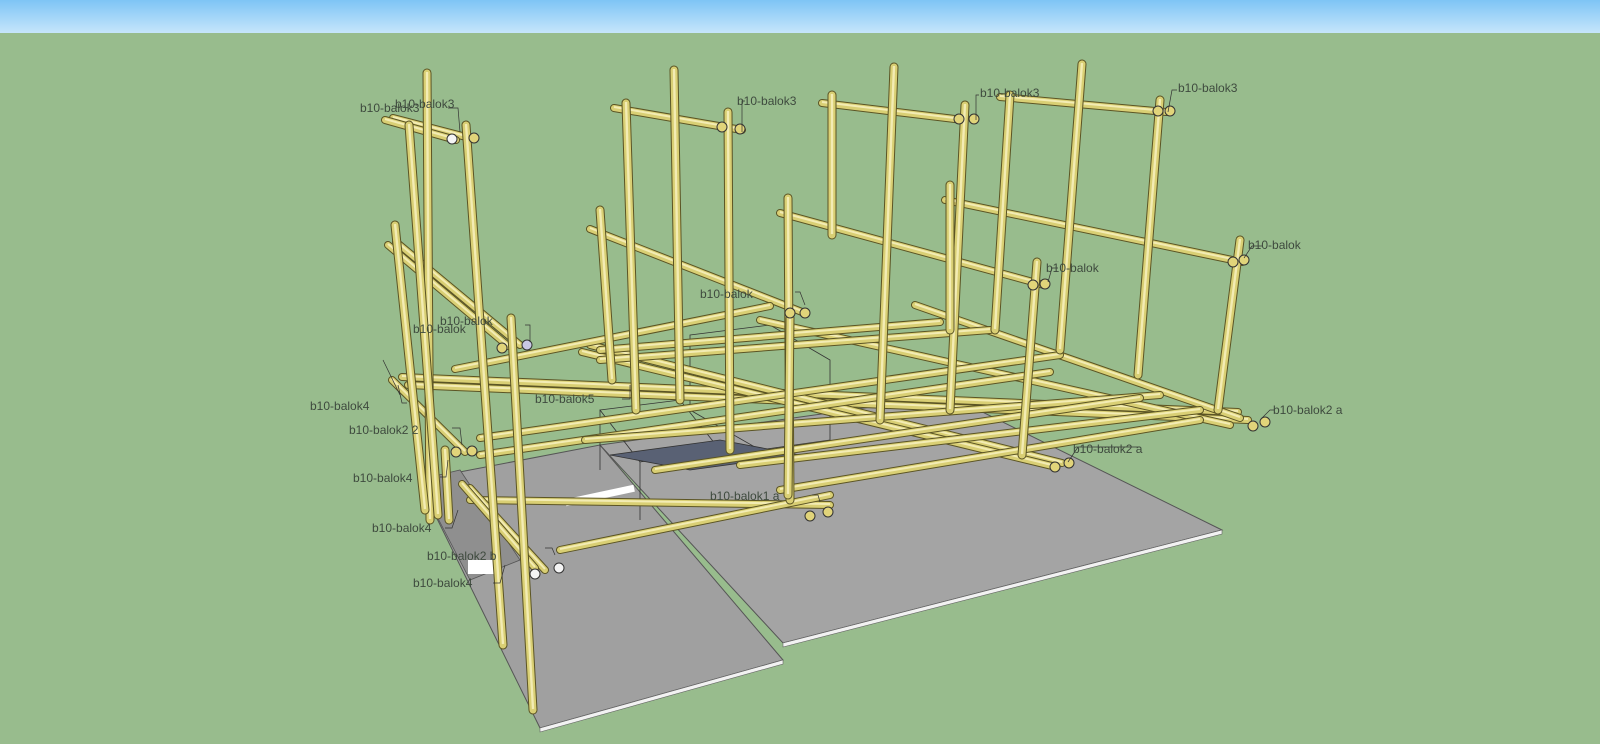 This screenshot has height=744, width=1600. I want to click on label-balok4-d: b10-balok4, so click(443, 583).